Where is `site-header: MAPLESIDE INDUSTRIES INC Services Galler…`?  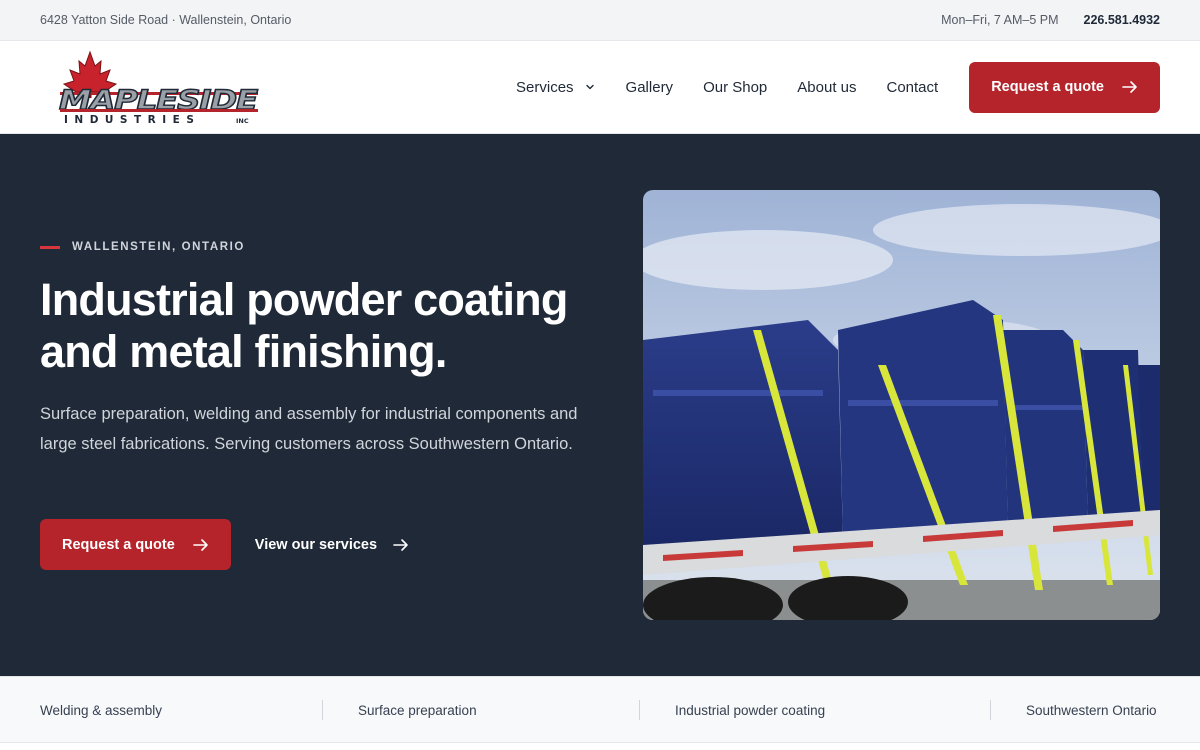 site-header: MAPLESIDE INDUSTRIES INC Services Galler… is located at coordinates (600, 87).